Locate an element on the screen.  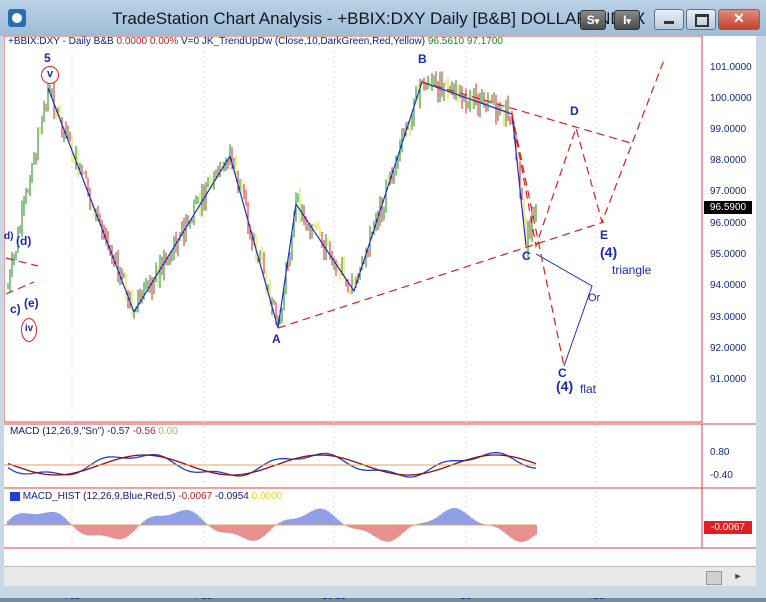
triangle-upper-trendline is located at coordinates (528, 113).